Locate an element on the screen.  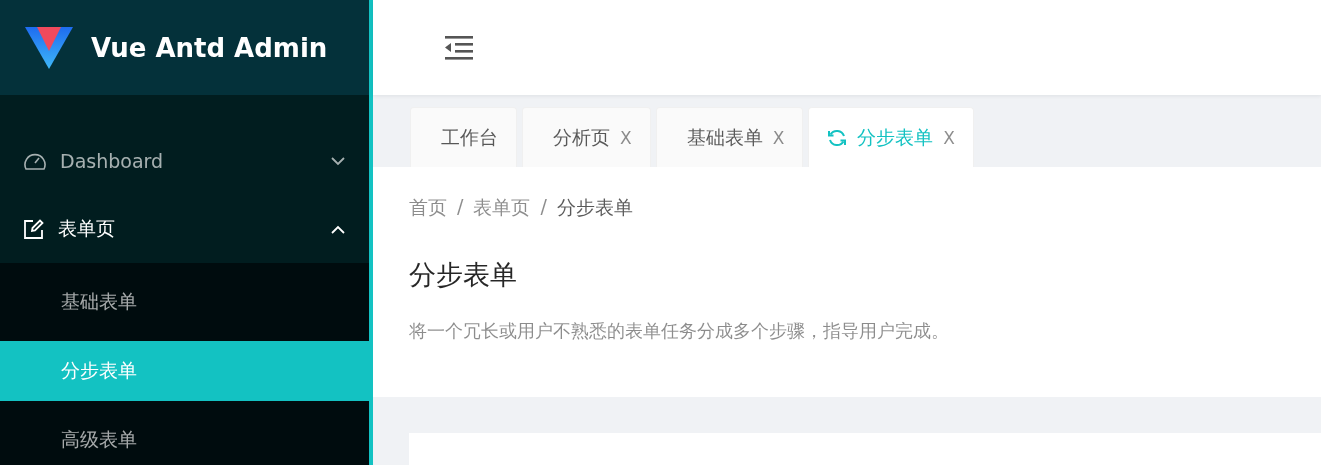
menu-fold-icon is located at coordinates (459, 47).